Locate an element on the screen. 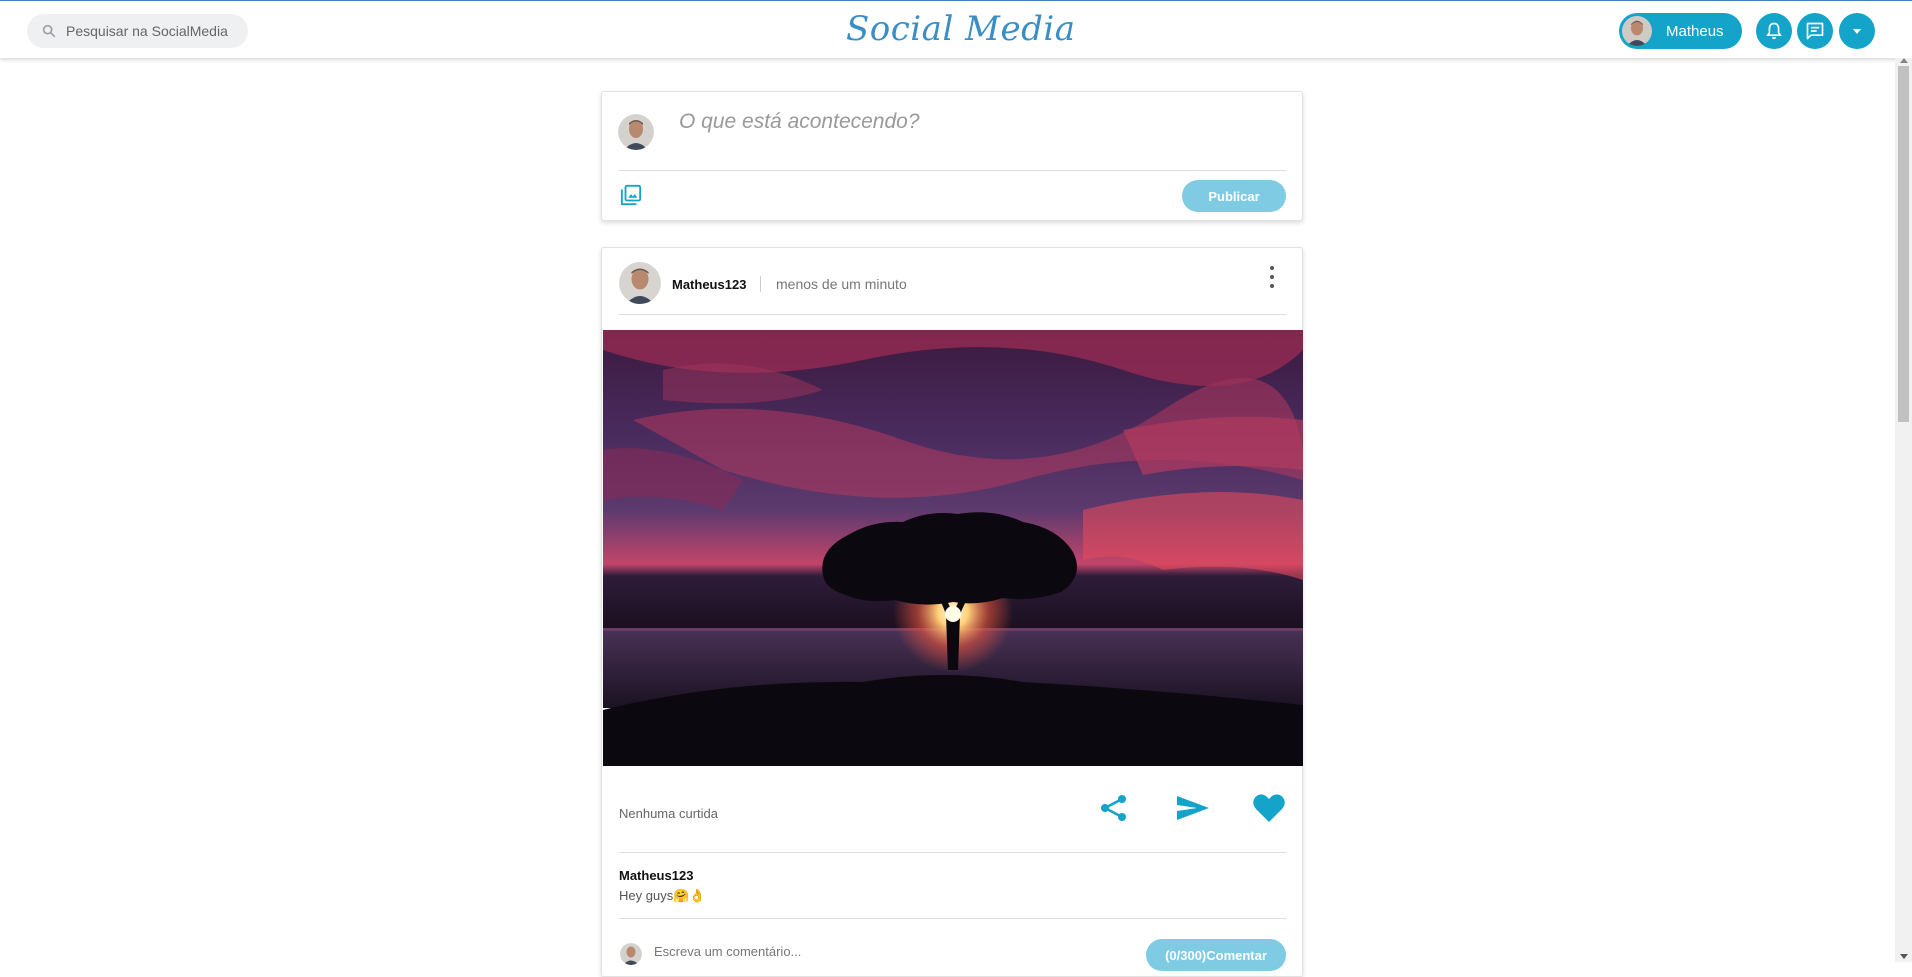 The image size is (1912, 977). scroll-down-icon is located at coordinates (1904, 956).